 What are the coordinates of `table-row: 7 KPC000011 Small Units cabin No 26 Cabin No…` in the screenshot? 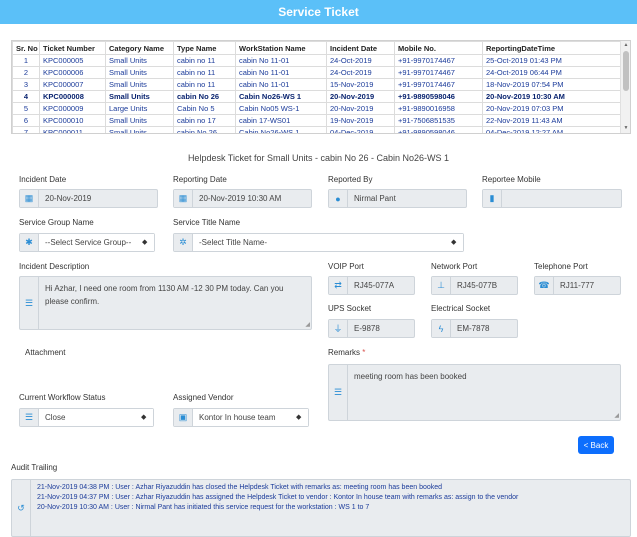 It's located at (316, 129).